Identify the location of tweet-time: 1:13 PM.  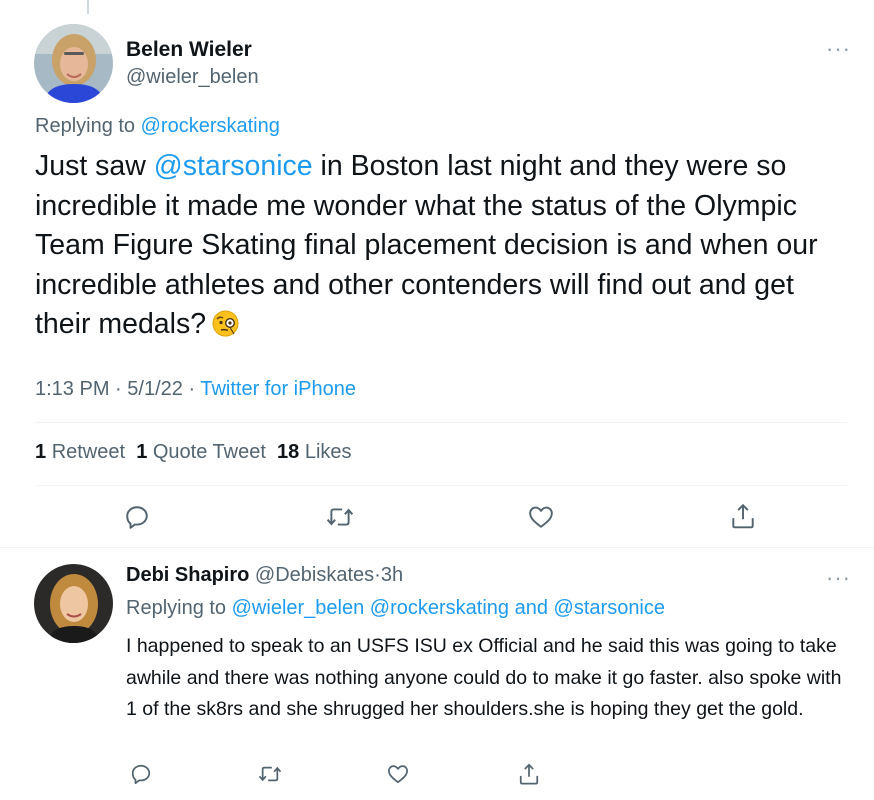
(72, 389).